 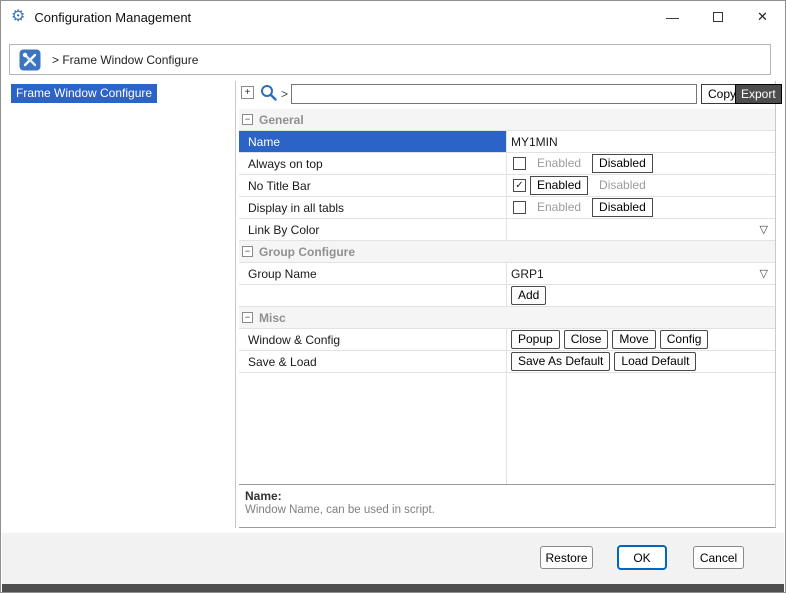 I want to click on row-no-title-bar: No Title Bar ✓ Enabled Disabled, so click(x=507, y=186).